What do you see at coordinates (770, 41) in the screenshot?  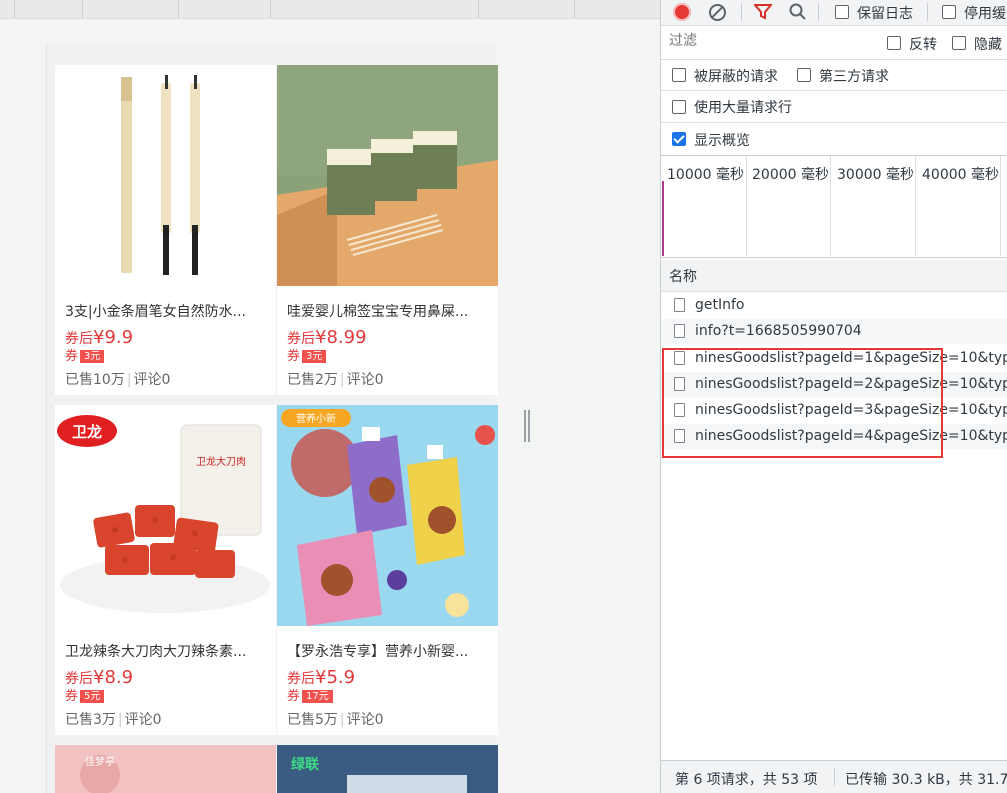 I see `filter-input` at bounding box center [770, 41].